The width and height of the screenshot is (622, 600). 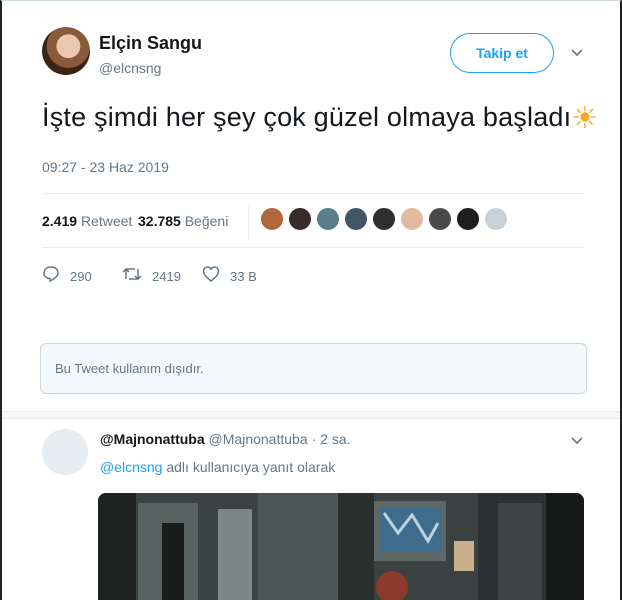 What do you see at coordinates (192, 277) in the screenshot?
I see `tweet-actions: 290 2419 33 B` at bounding box center [192, 277].